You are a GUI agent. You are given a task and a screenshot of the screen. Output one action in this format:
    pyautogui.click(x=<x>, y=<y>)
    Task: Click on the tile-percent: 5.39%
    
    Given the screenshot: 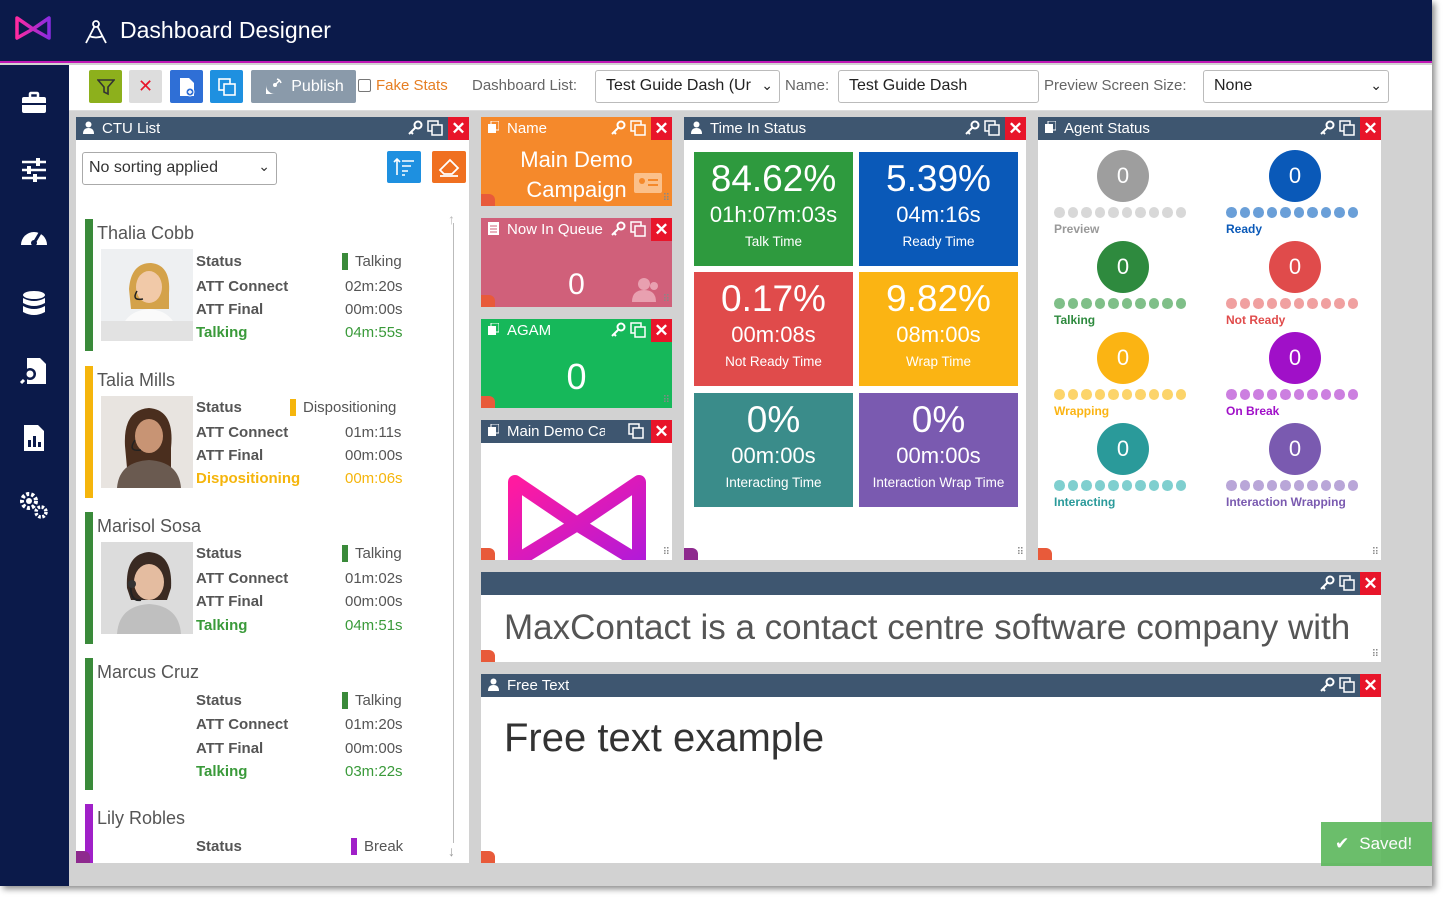 What is the action you would take?
    pyautogui.click(x=938, y=178)
    